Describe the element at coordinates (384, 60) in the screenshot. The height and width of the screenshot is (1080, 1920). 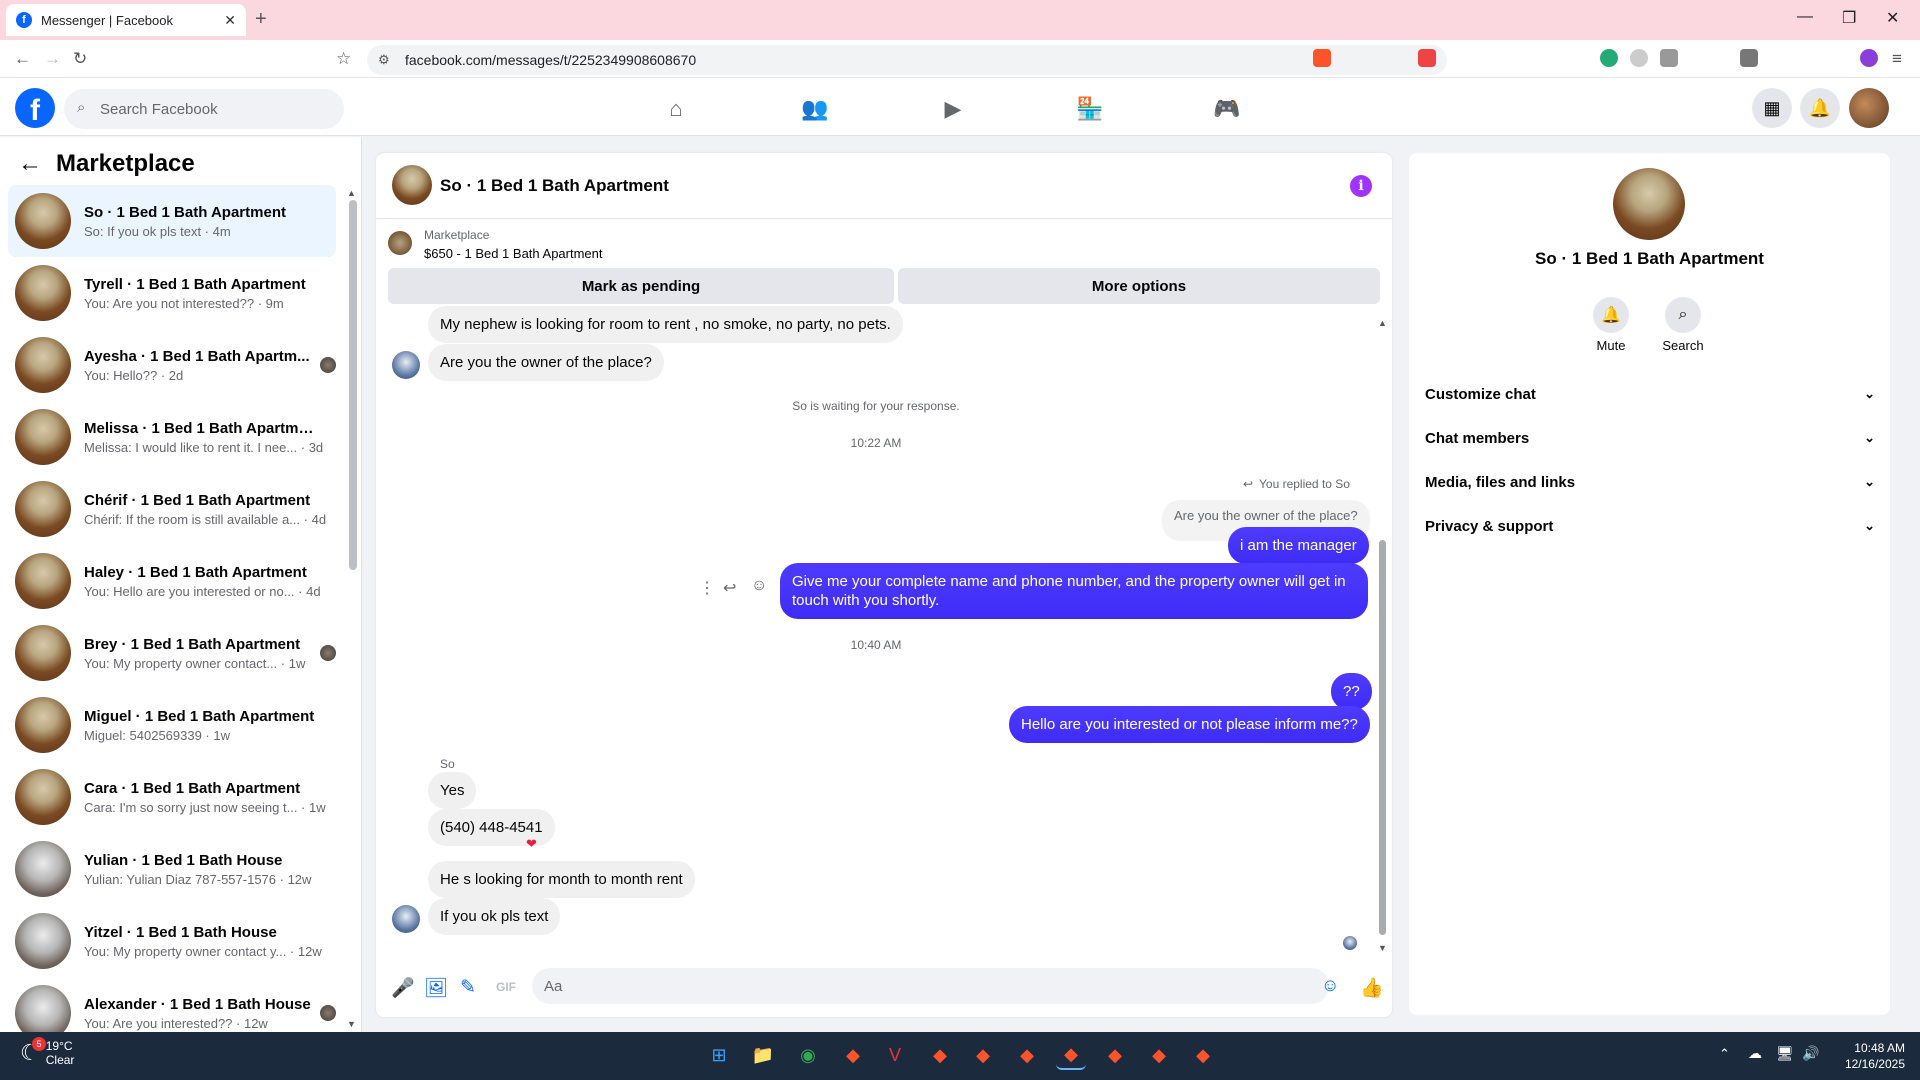
I see `site-settings-icon: ⚙` at that location.